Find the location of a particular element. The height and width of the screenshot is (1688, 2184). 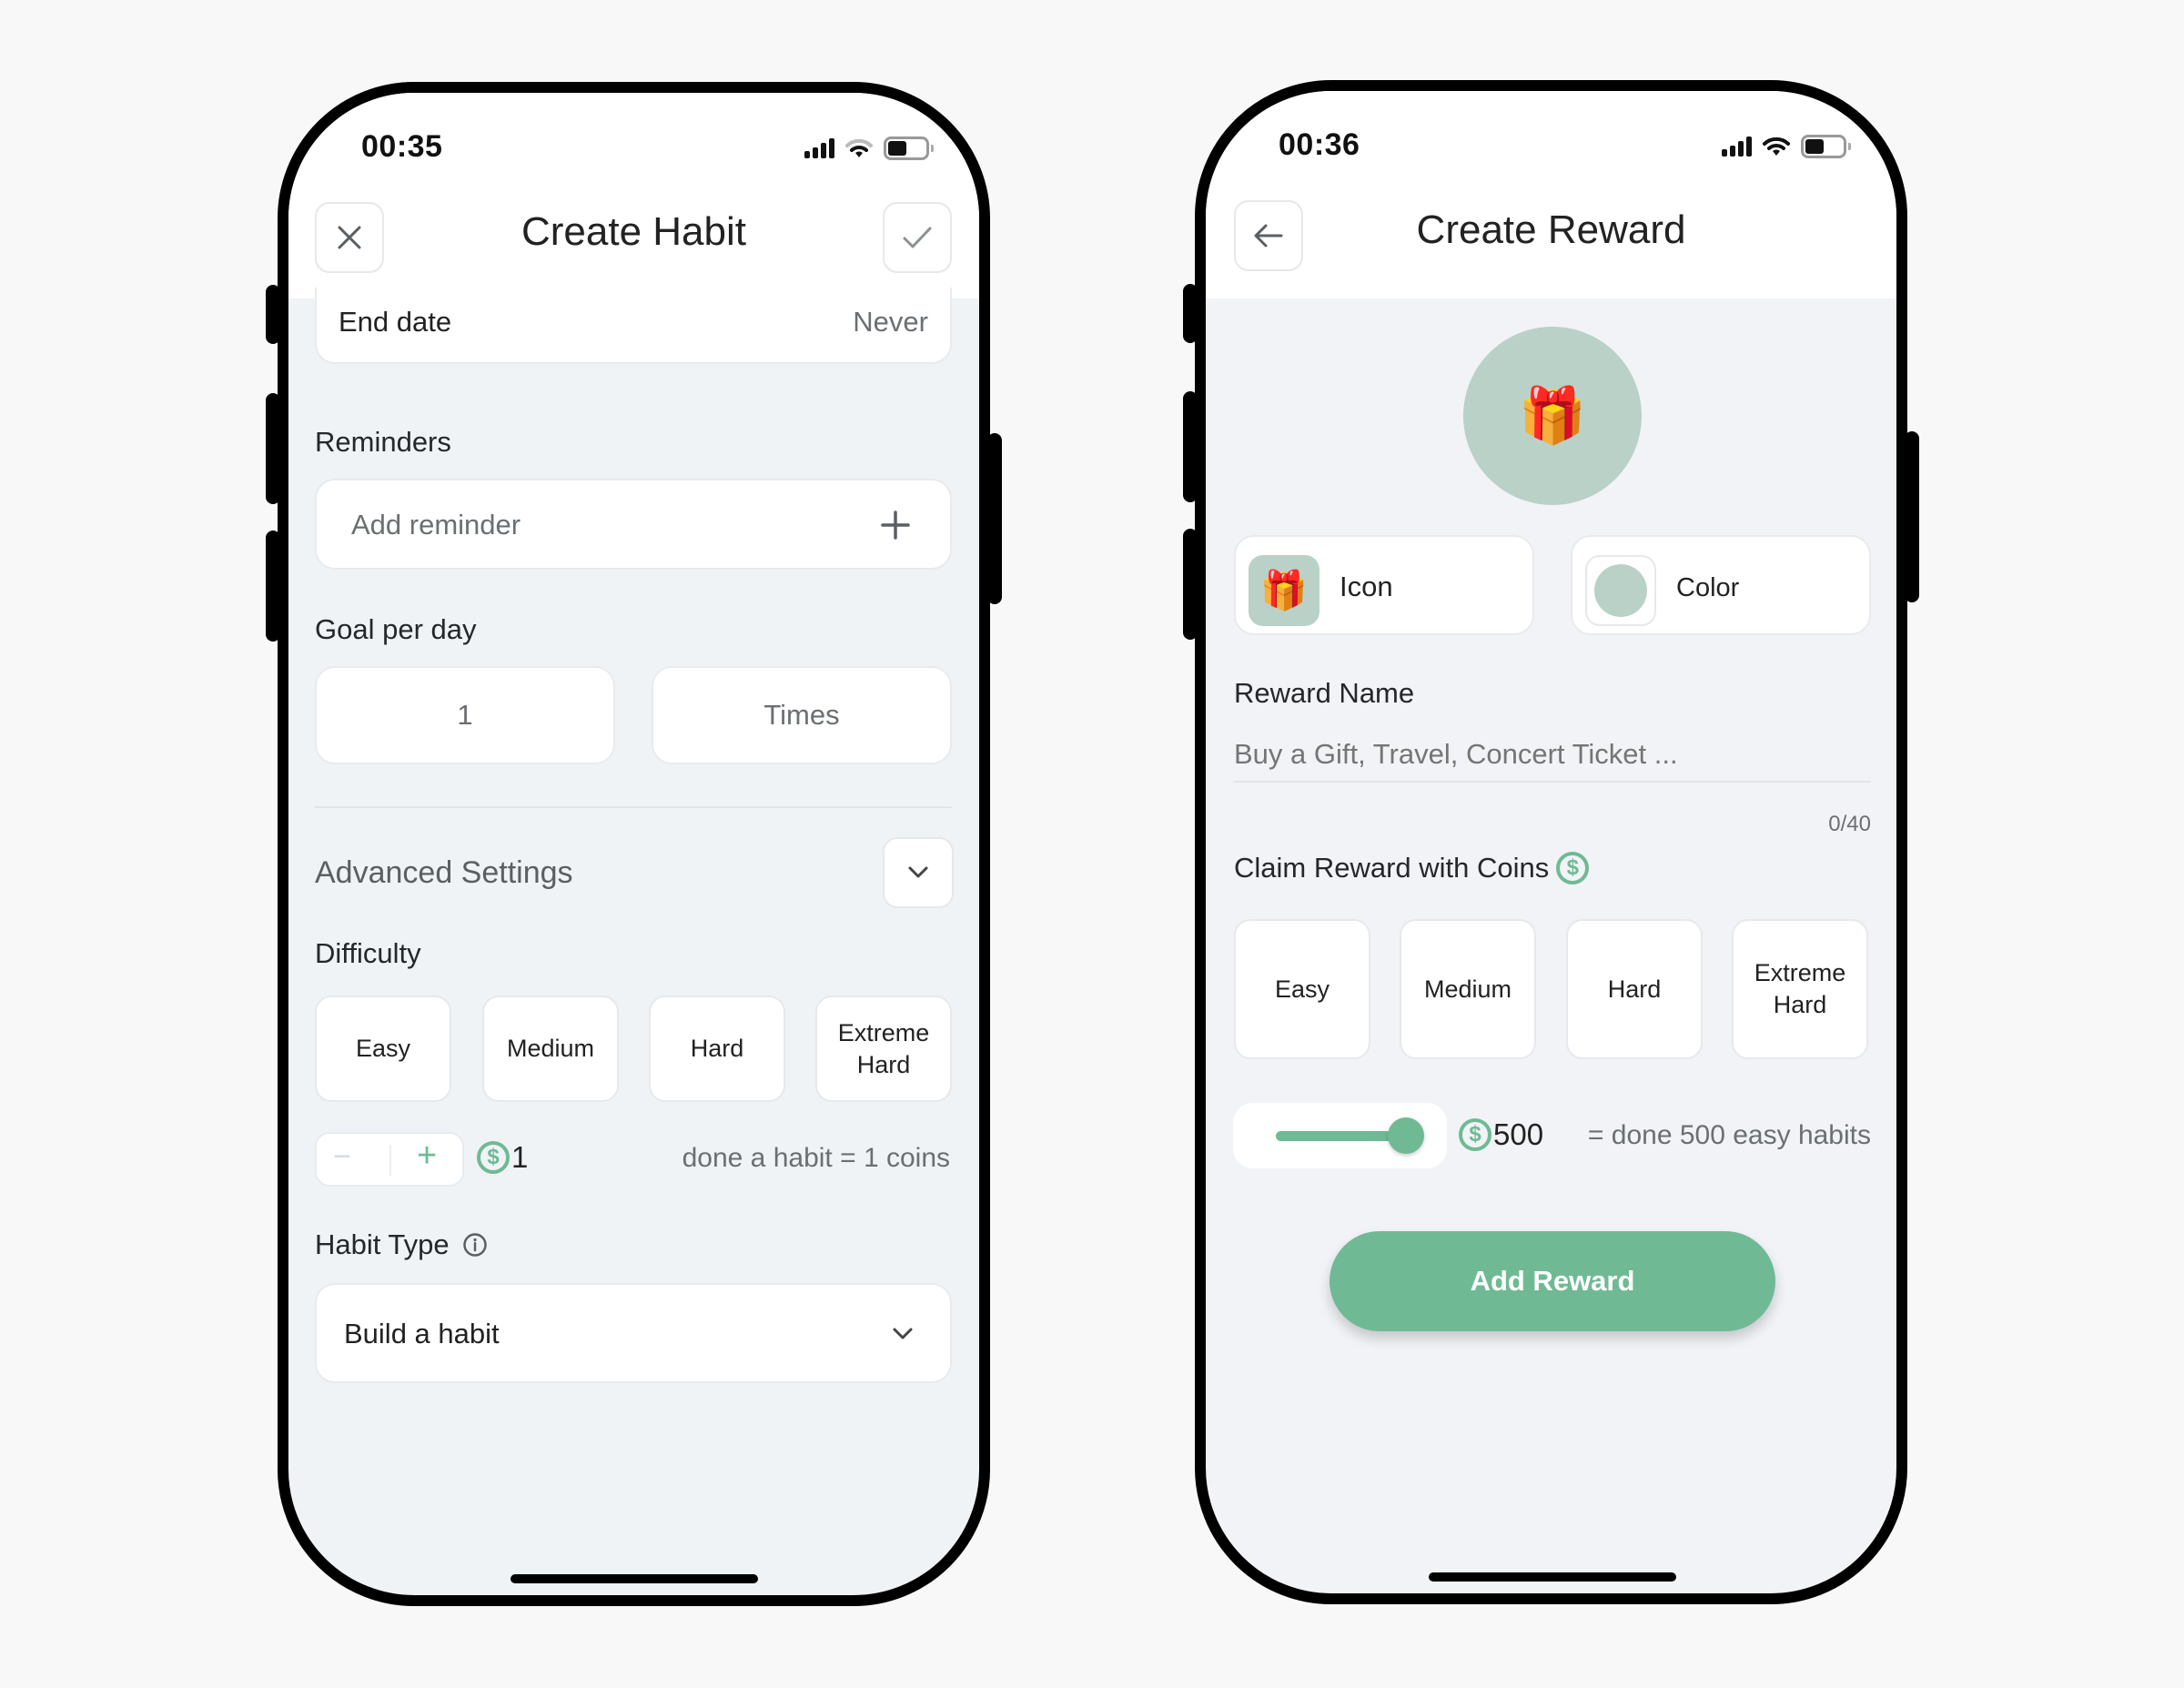

goal-amount-value: 1 is located at coordinates (465, 715).